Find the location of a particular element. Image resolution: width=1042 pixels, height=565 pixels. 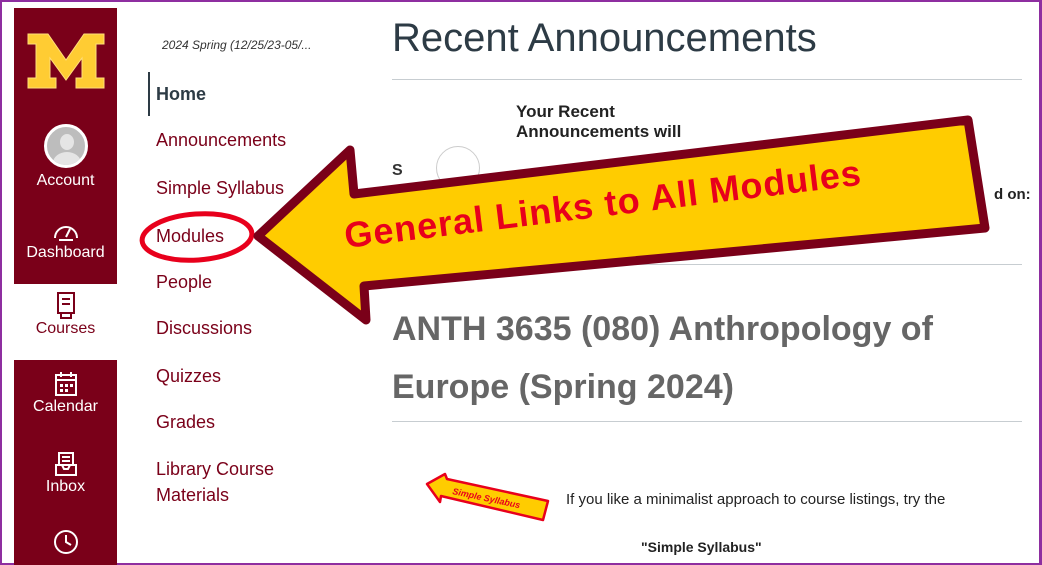

nav-inbox: Inbox is located at coordinates (65, 473).